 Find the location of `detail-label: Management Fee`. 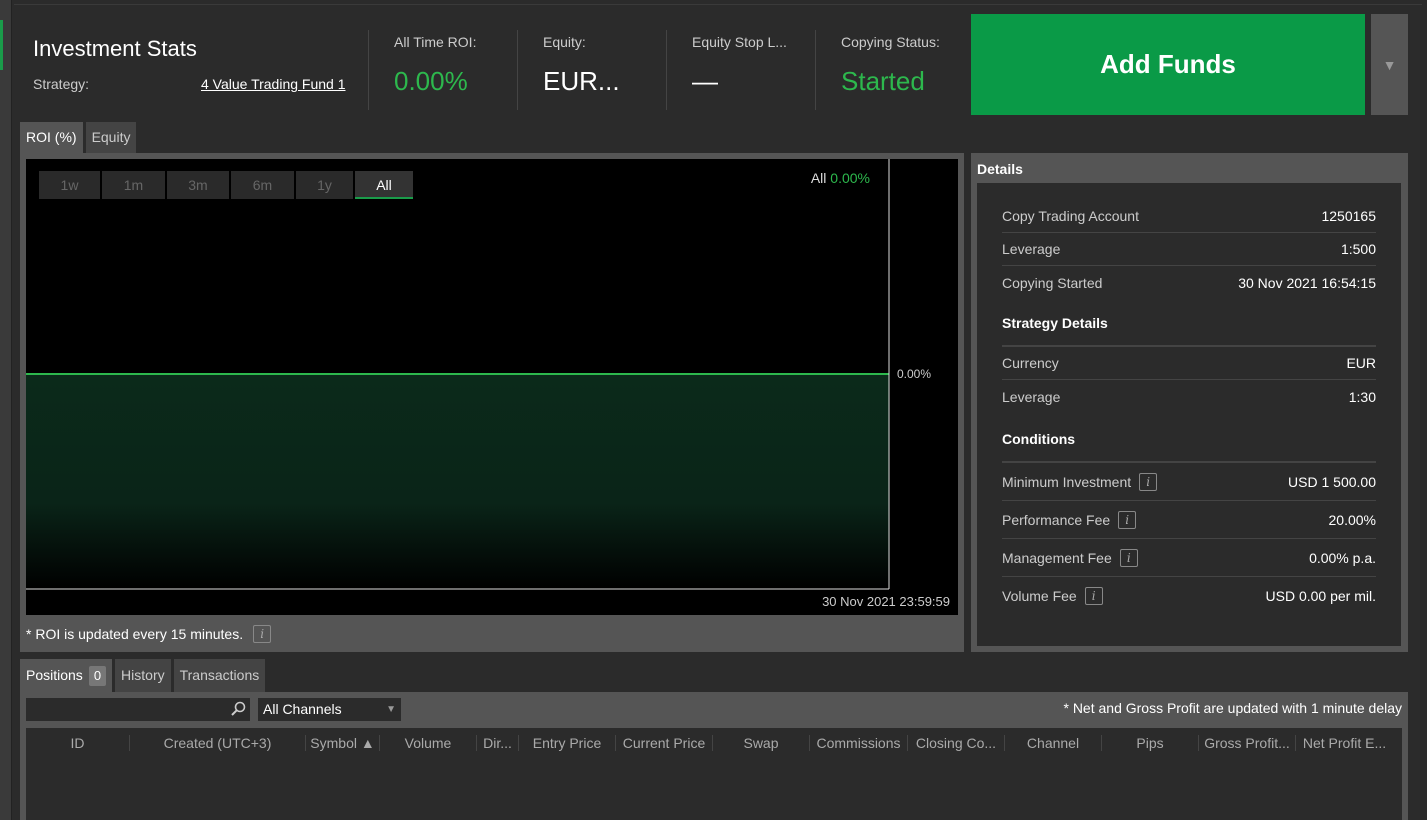

detail-label: Management Fee is located at coordinates (1057, 557).